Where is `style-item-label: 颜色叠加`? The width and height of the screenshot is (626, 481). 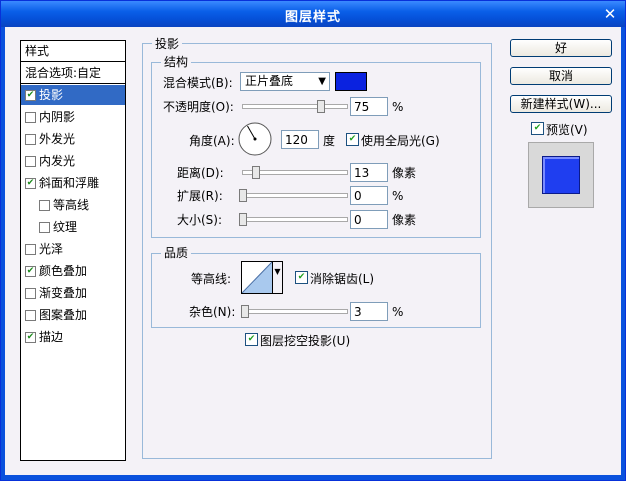 style-item-label: 颜色叠加 is located at coordinates (63, 271).